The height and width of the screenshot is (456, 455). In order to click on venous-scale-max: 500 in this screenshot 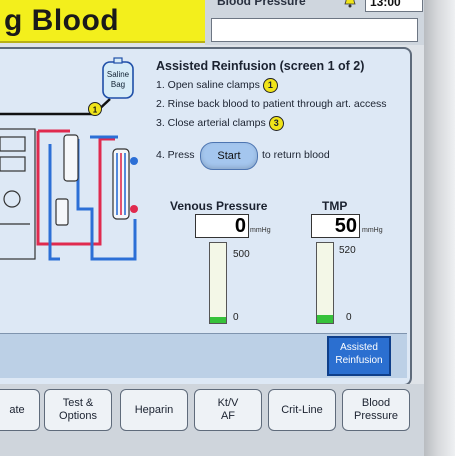, I will do `click(241, 254)`.